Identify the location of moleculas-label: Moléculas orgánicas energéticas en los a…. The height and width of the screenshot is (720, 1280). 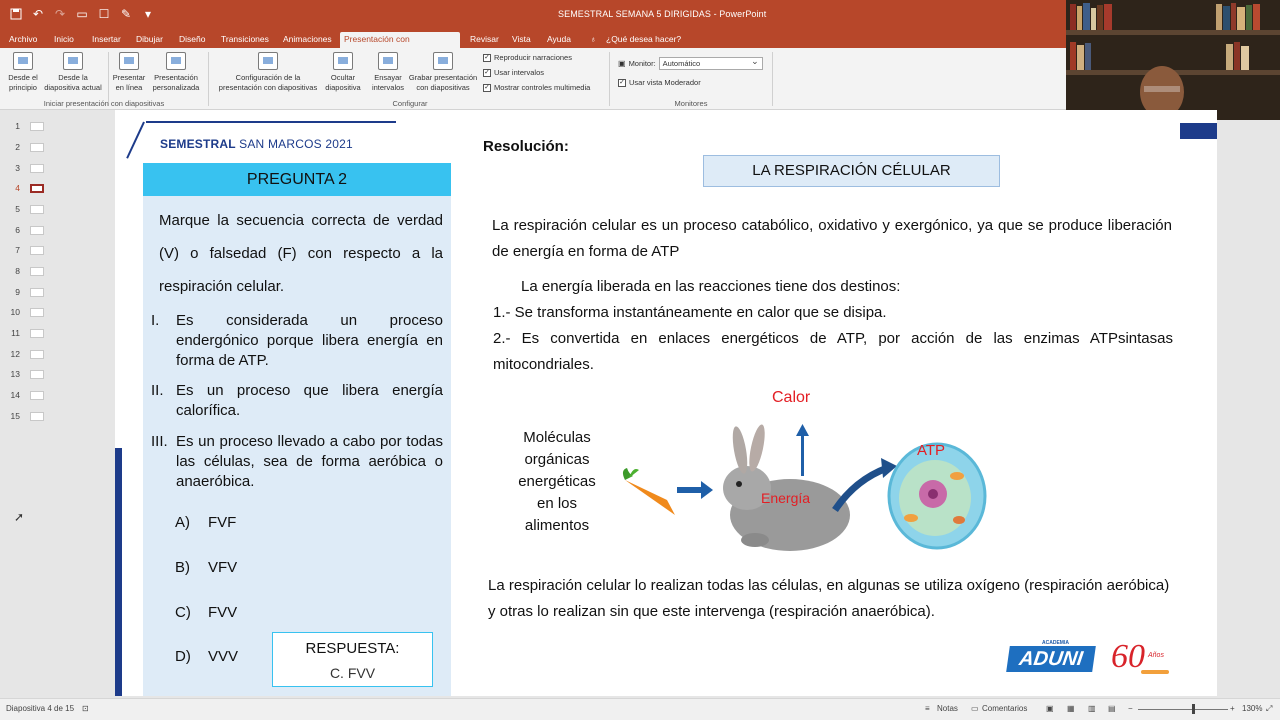
(557, 481).